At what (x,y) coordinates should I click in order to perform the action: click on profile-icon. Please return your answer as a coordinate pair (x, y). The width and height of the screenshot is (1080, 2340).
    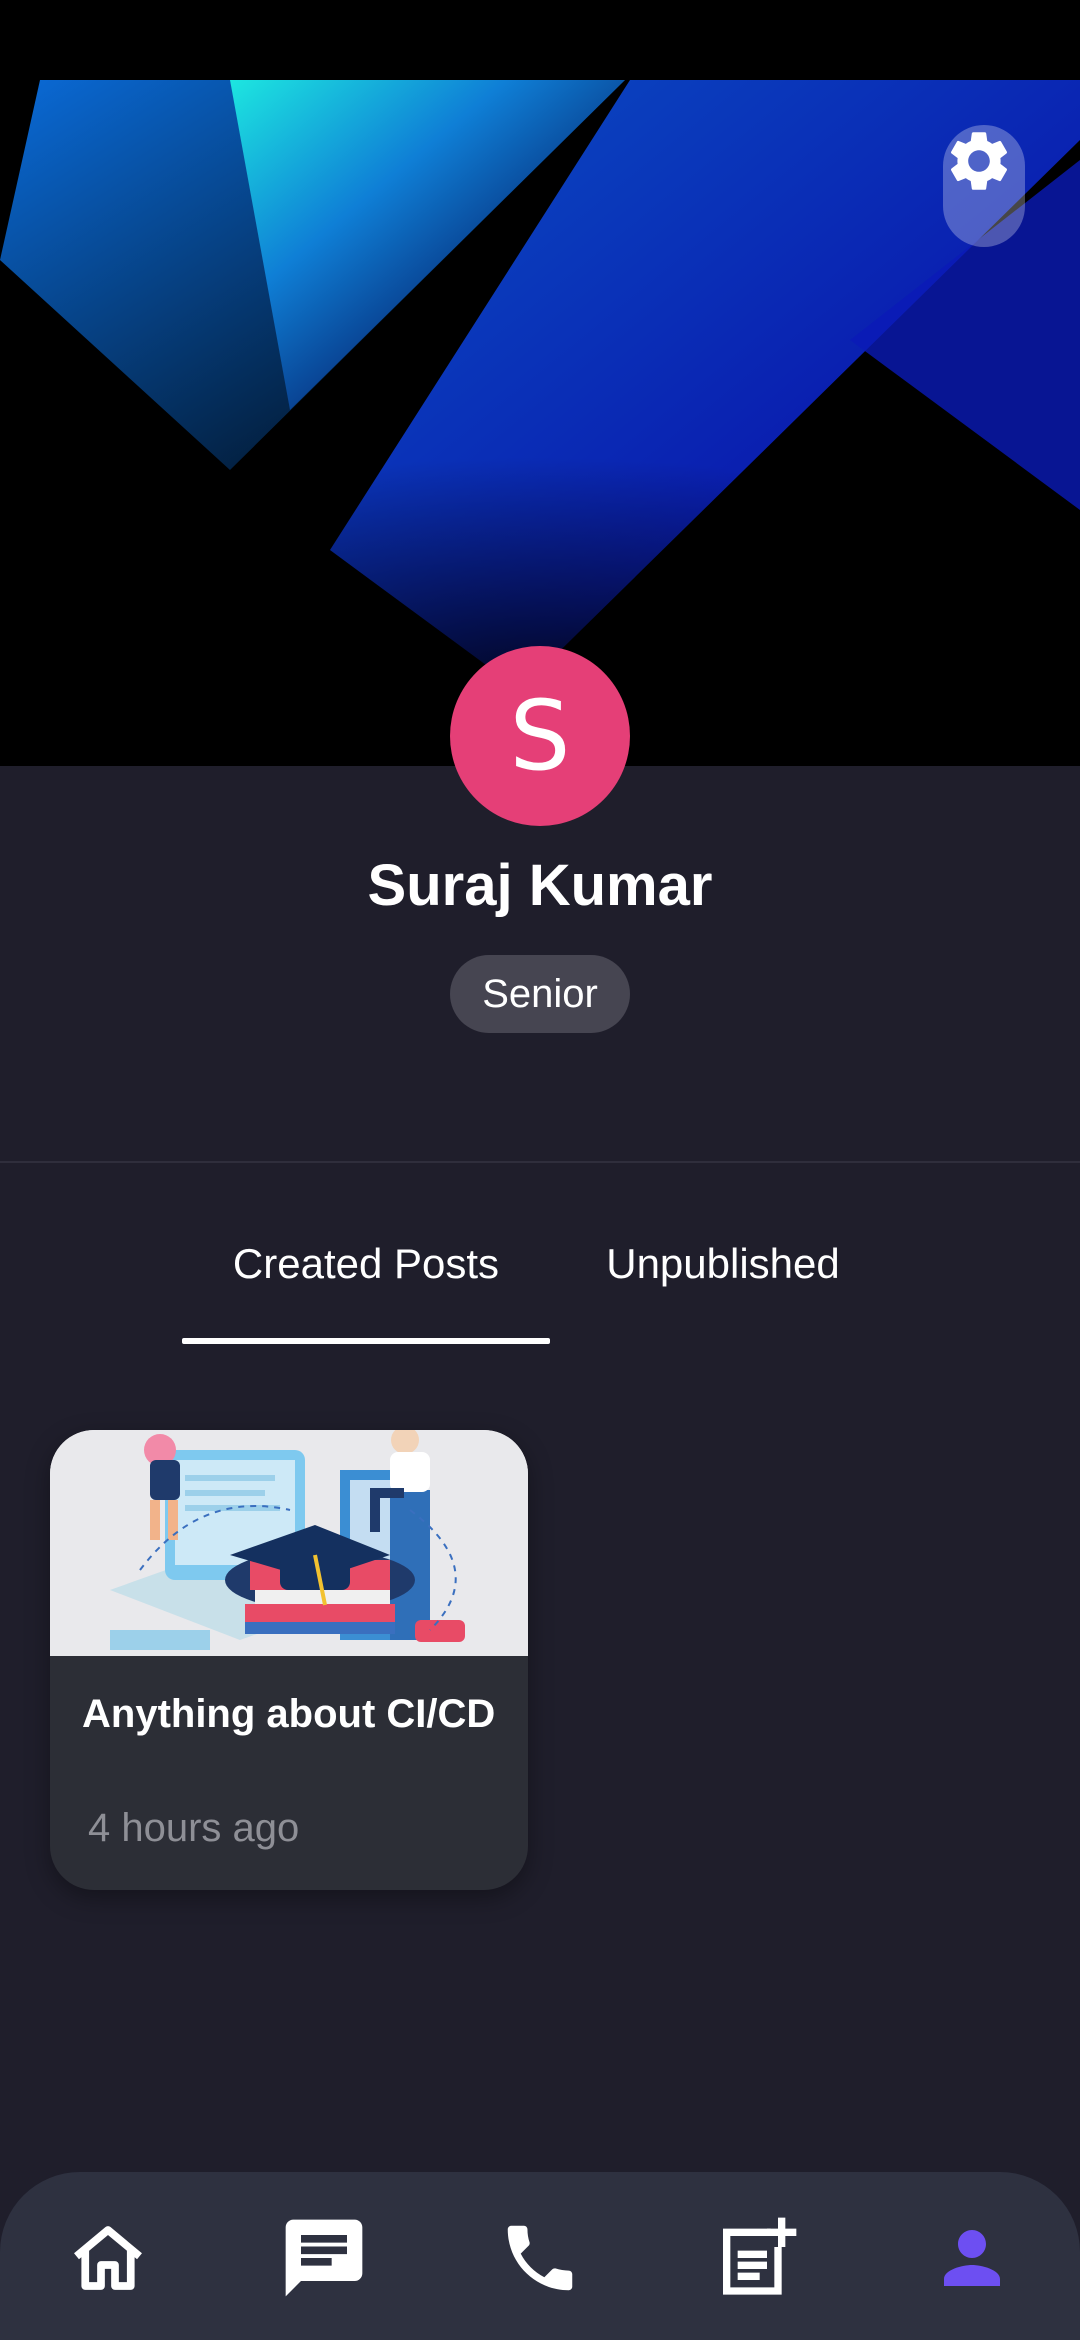
    Looking at the image, I should click on (972, 2260).